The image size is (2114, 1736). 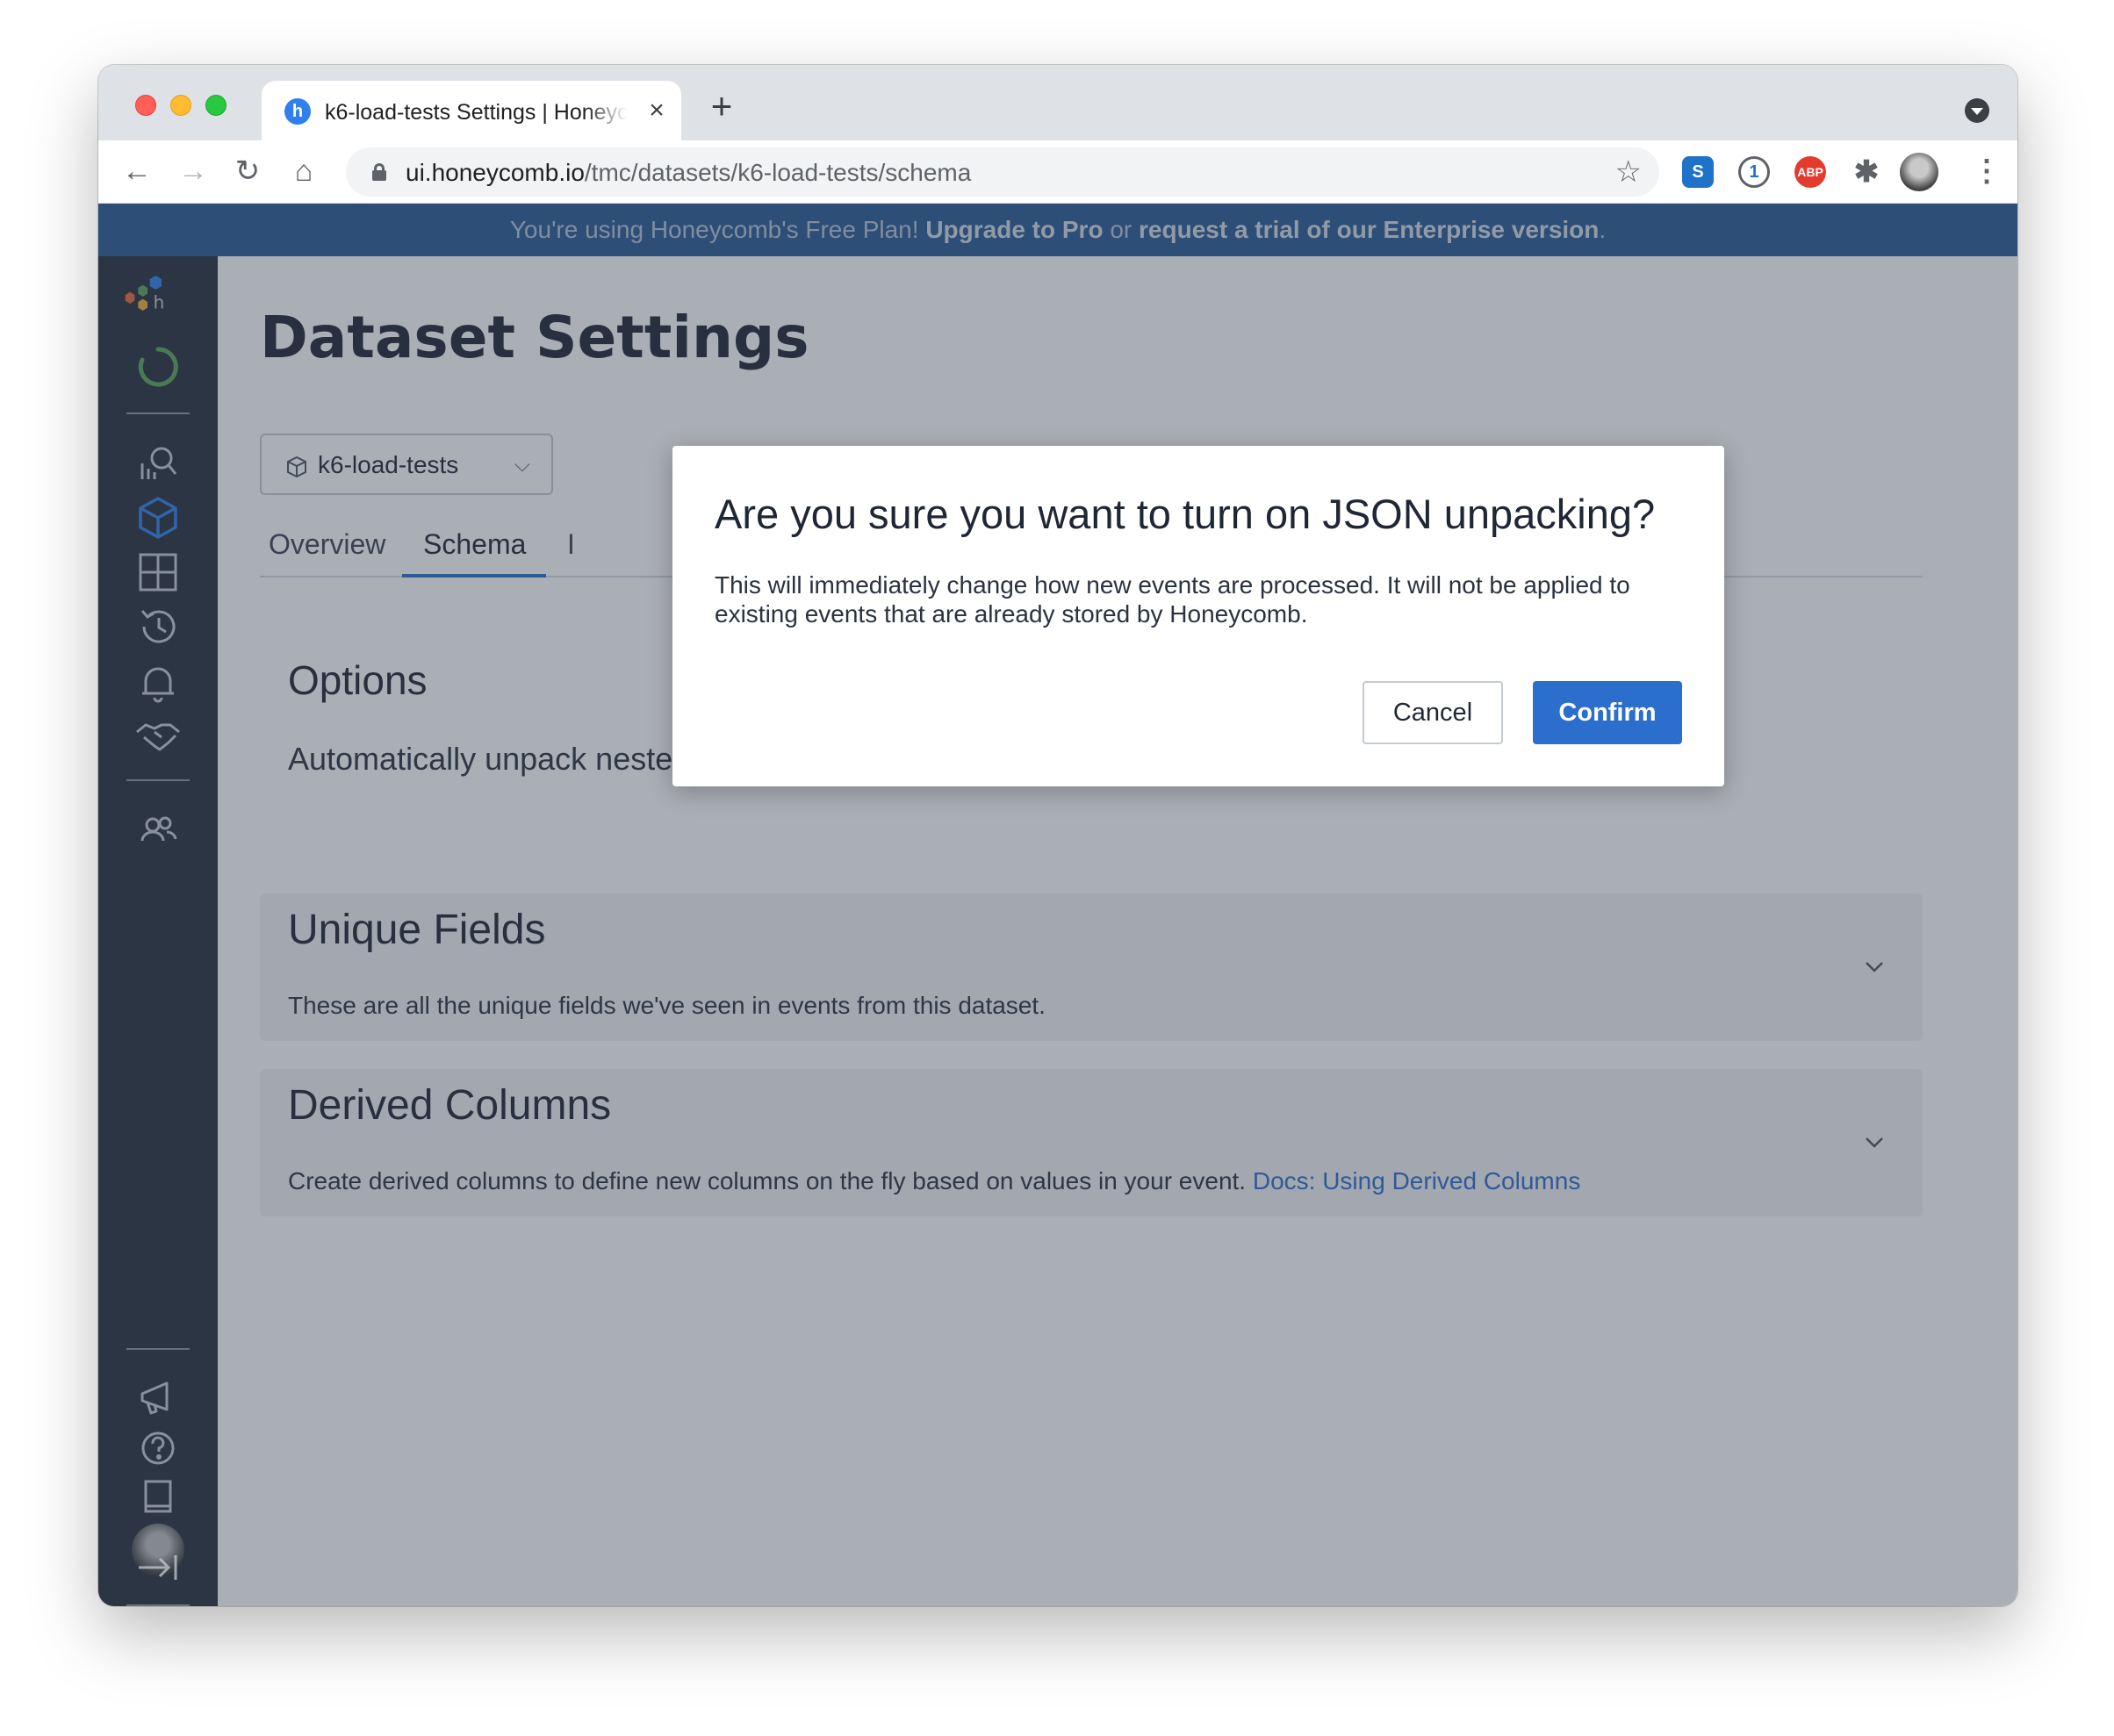 What do you see at coordinates (247, 171) in the screenshot?
I see `reload-icon: ↻` at bounding box center [247, 171].